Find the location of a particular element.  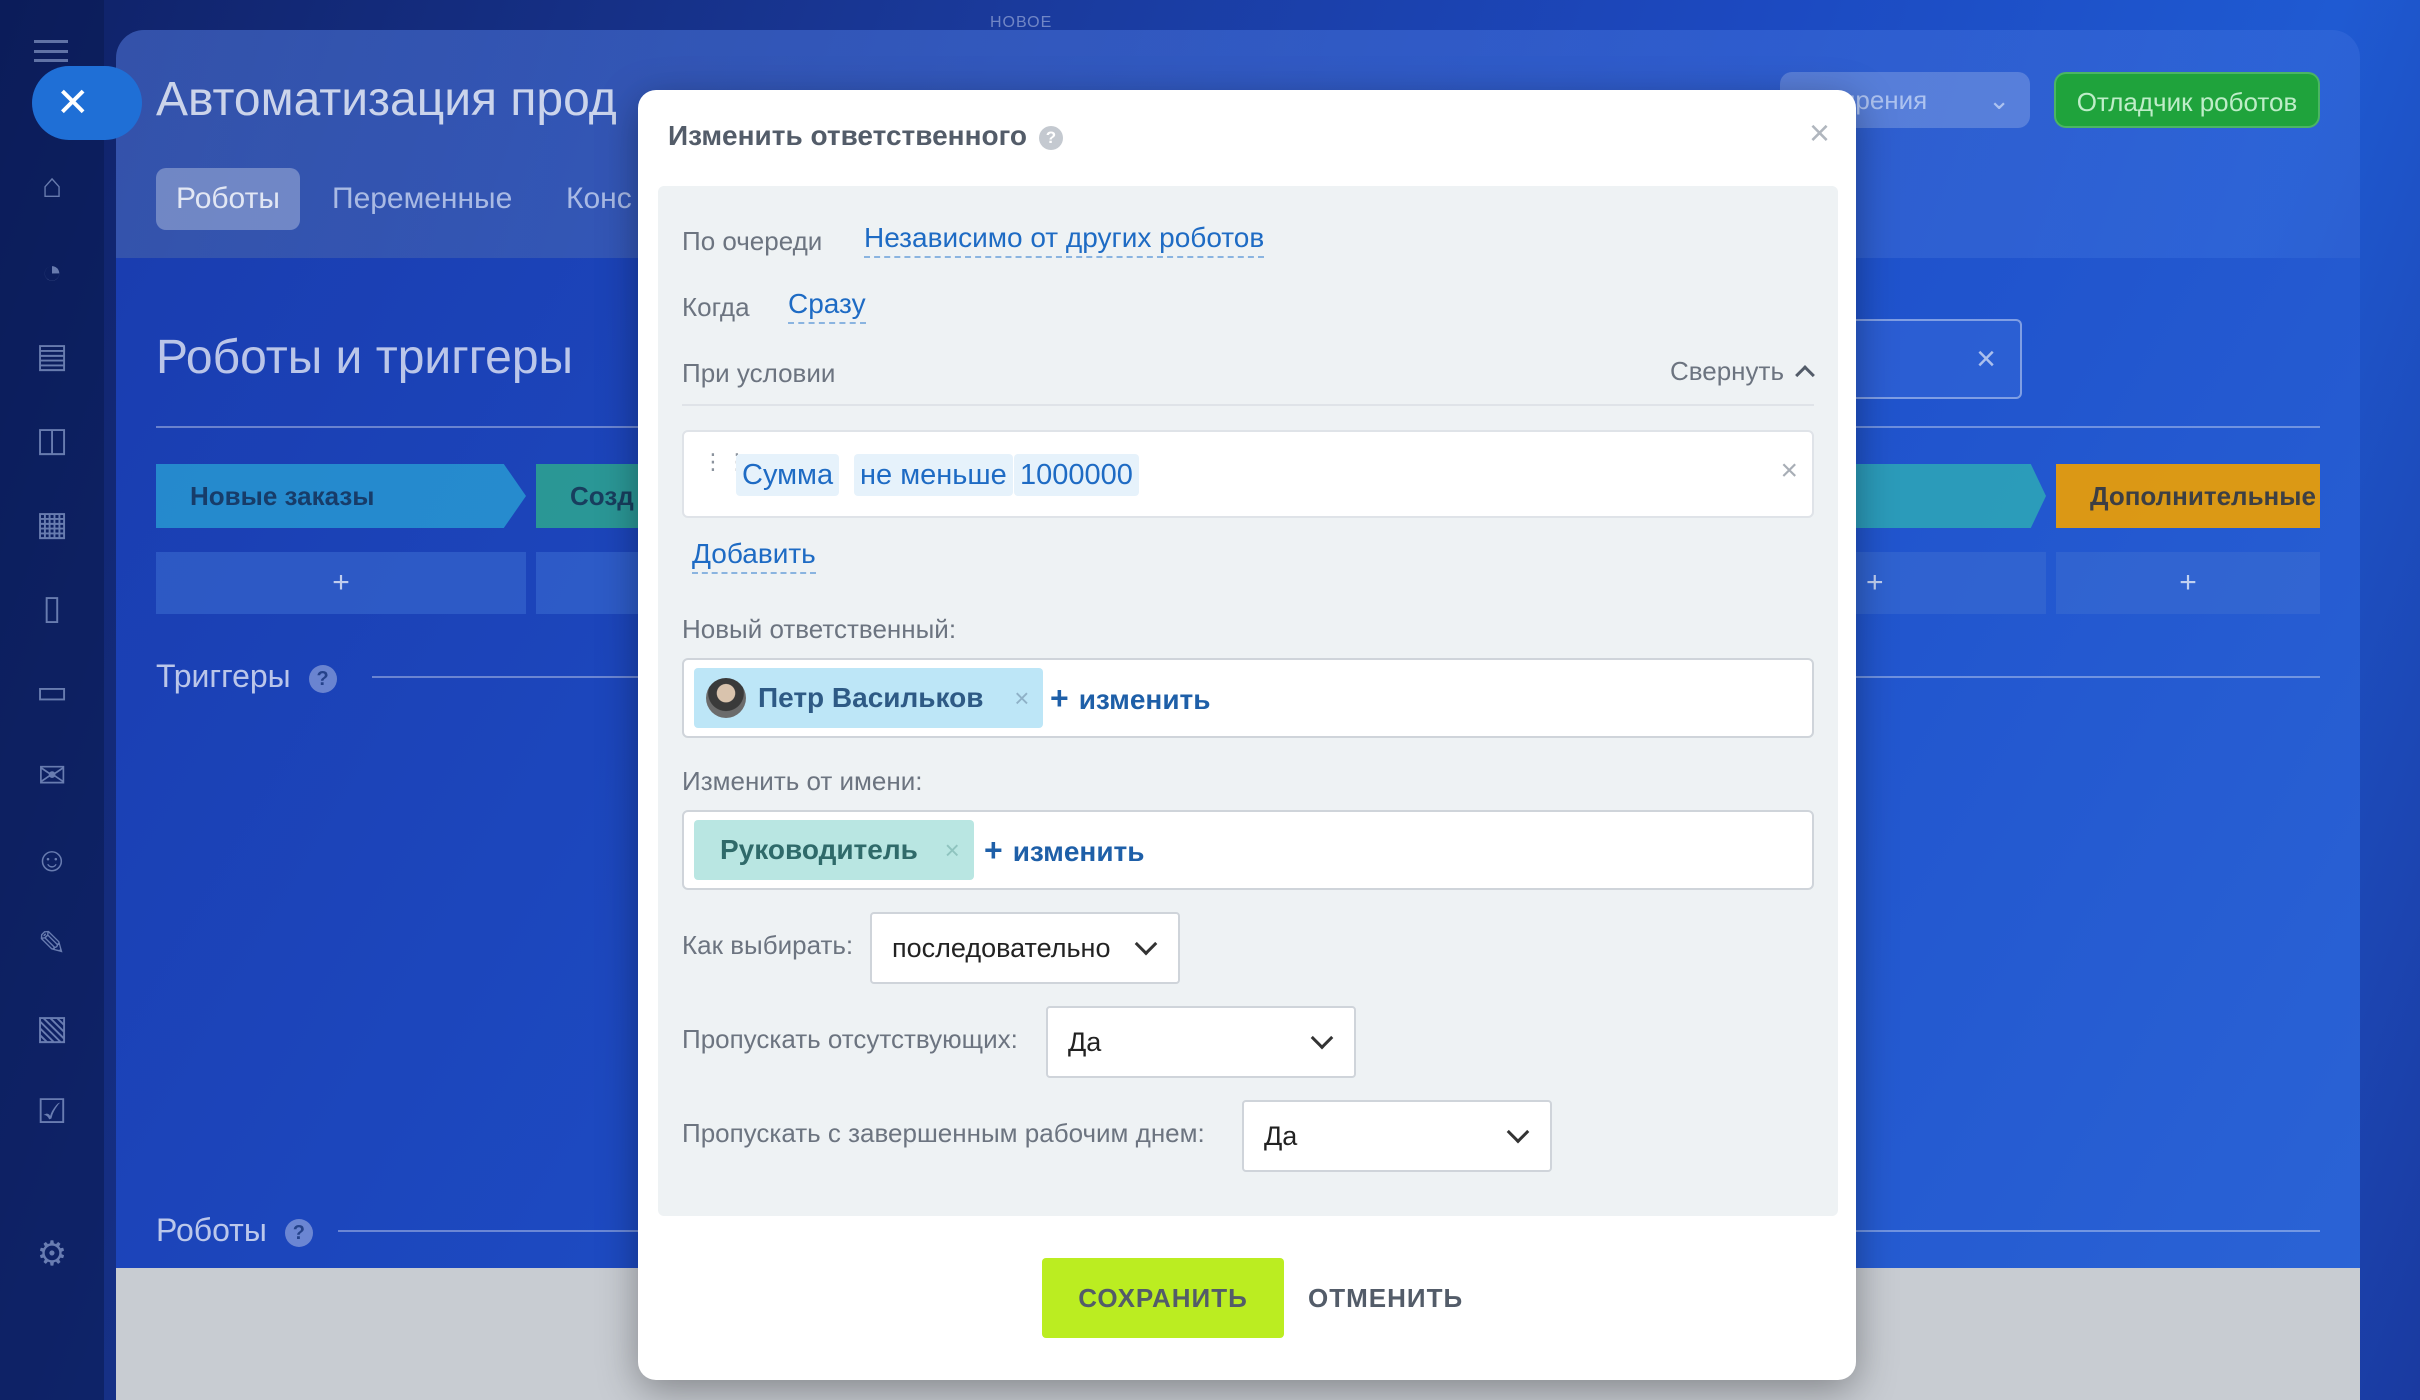

dialog-title: Изменить ответственного? is located at coordinates (865, 136).